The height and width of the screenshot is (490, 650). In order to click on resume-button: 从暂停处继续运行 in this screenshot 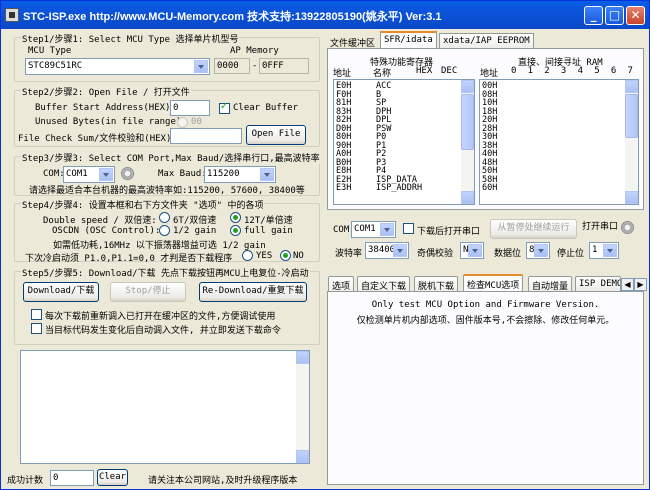, I will do `click(533, 229)`.